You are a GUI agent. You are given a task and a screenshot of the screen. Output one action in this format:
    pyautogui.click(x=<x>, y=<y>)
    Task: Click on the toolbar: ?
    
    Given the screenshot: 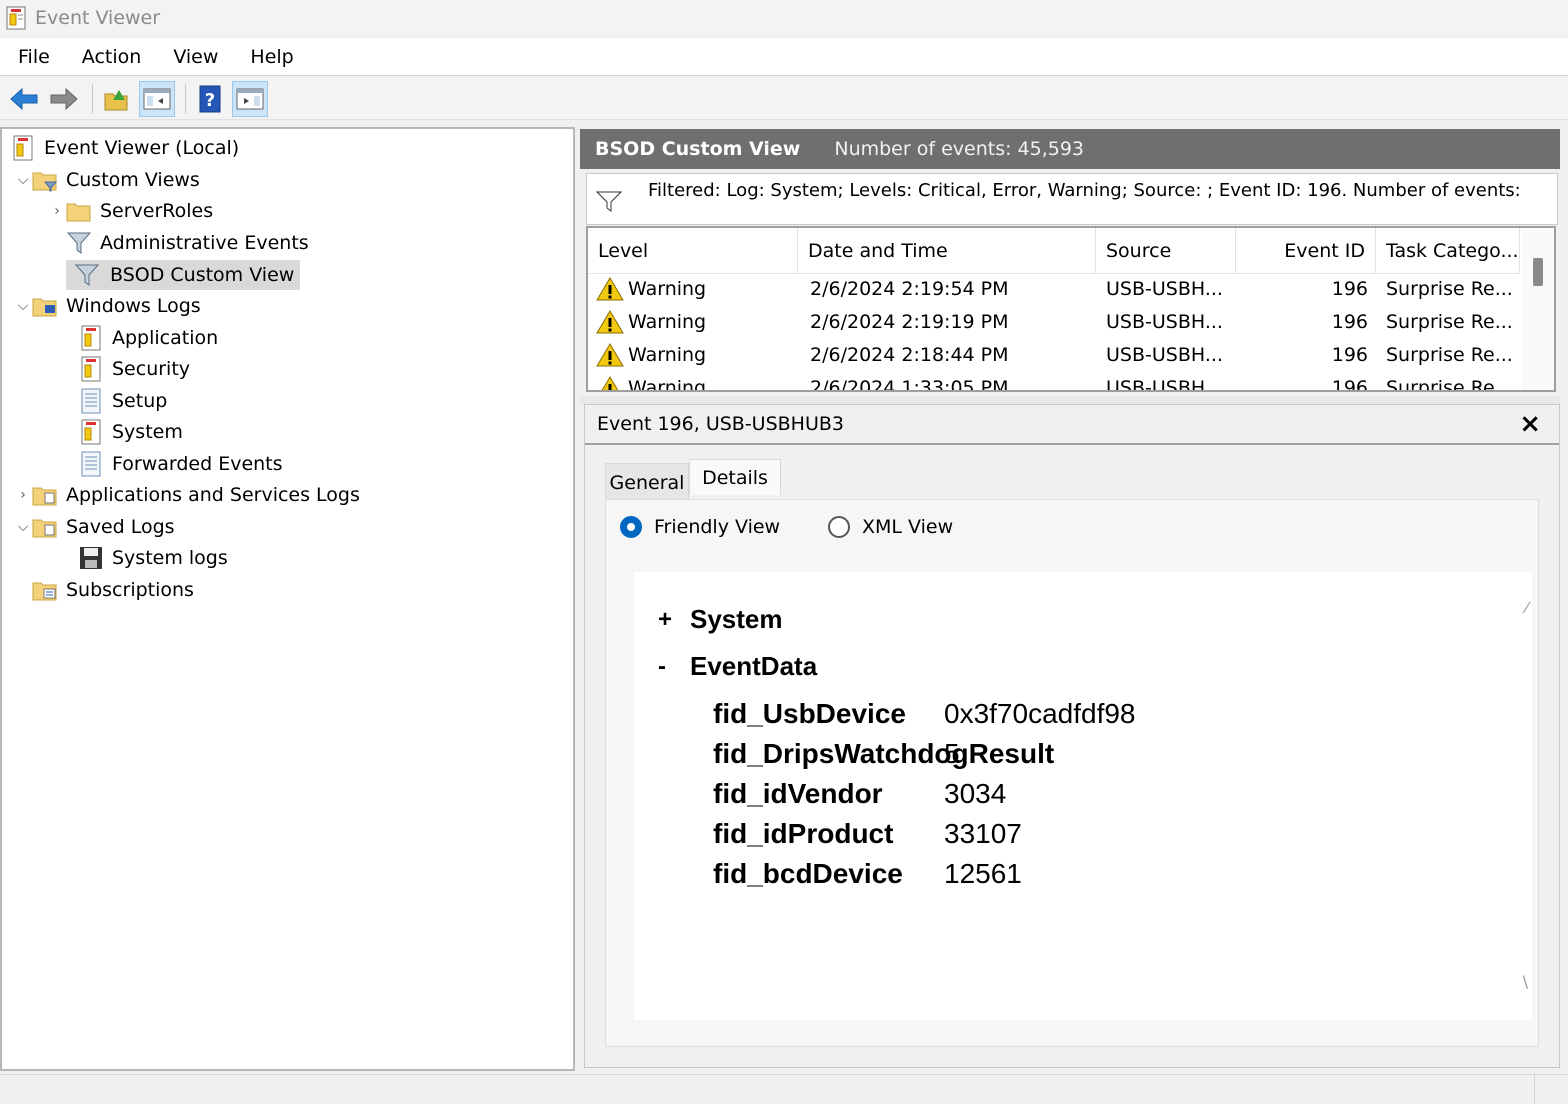 What is the action you would take?
    pyautogui.click(x=784, y=99)
    